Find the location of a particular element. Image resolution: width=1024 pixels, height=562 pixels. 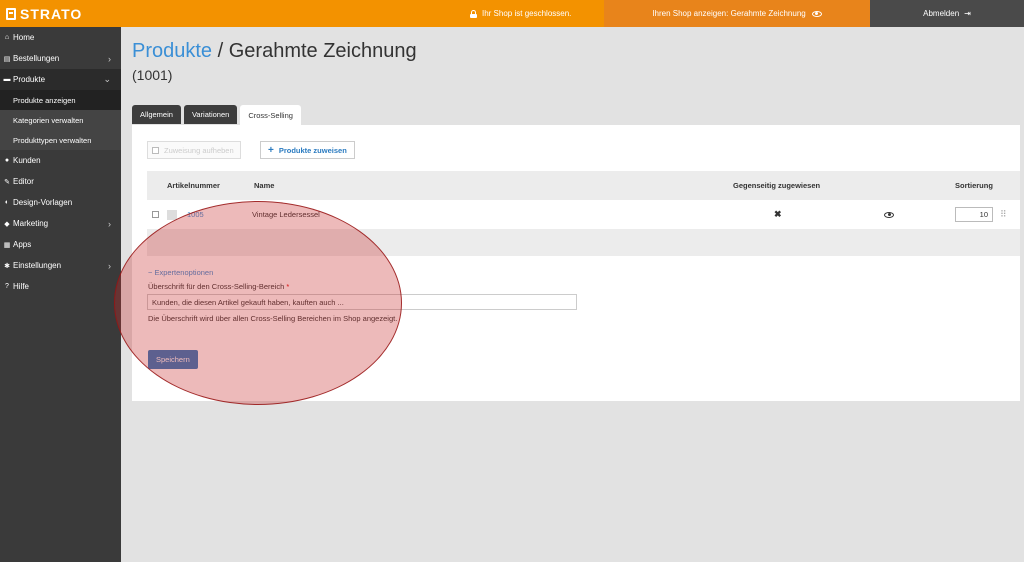

sidebar-item-apps: ▦ Apps is located at coordinates (60, 244).